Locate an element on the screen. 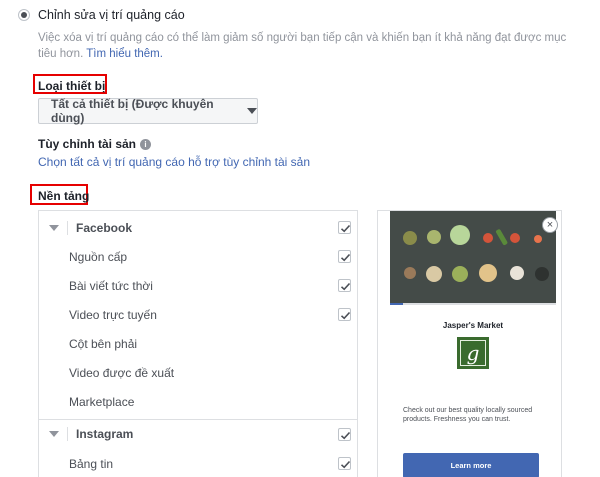 Image resolution: width=600 pixels, height=477 pixels. platform-item-marketplace: Marketplace is located at coordinates (198, 401).